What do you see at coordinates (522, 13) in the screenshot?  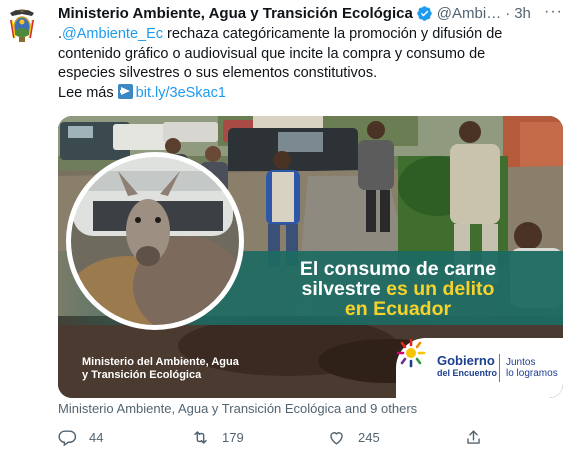 I see `tweet-timestamp: 3h` at bounding box center [522, 13].